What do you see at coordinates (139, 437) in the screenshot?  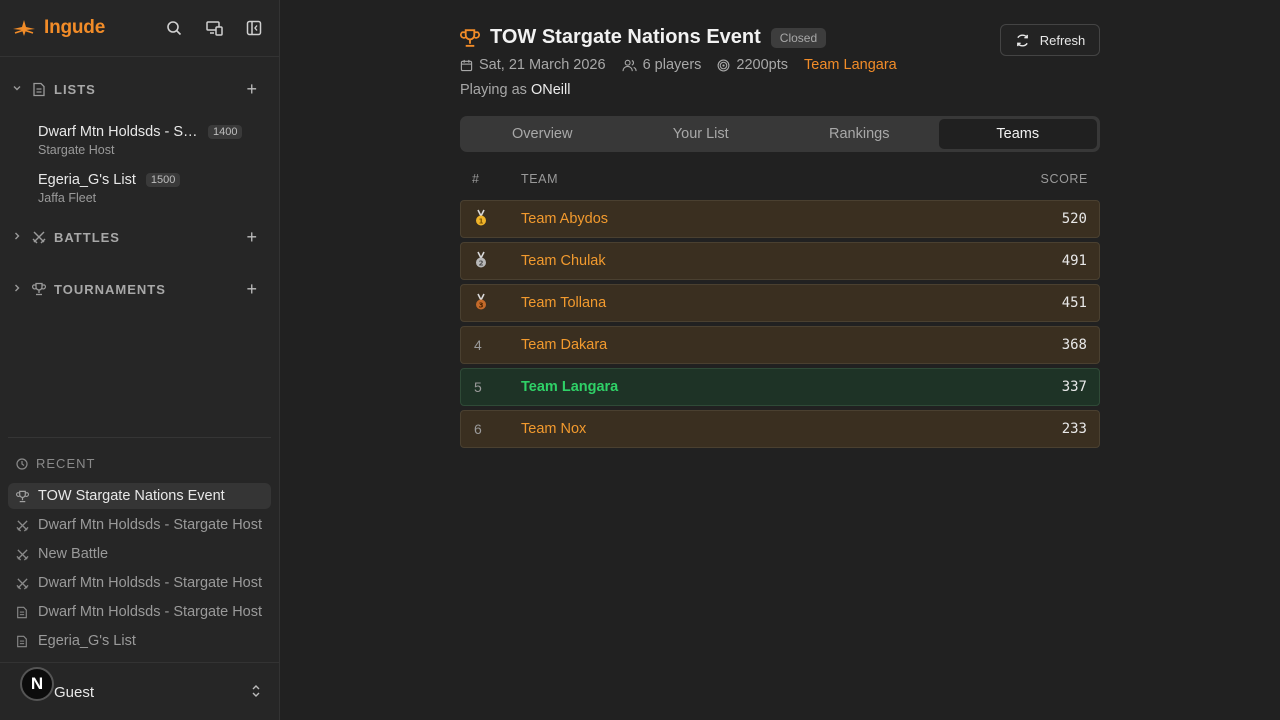 I see `sidebar-divider` at bounding box center [139, 437].